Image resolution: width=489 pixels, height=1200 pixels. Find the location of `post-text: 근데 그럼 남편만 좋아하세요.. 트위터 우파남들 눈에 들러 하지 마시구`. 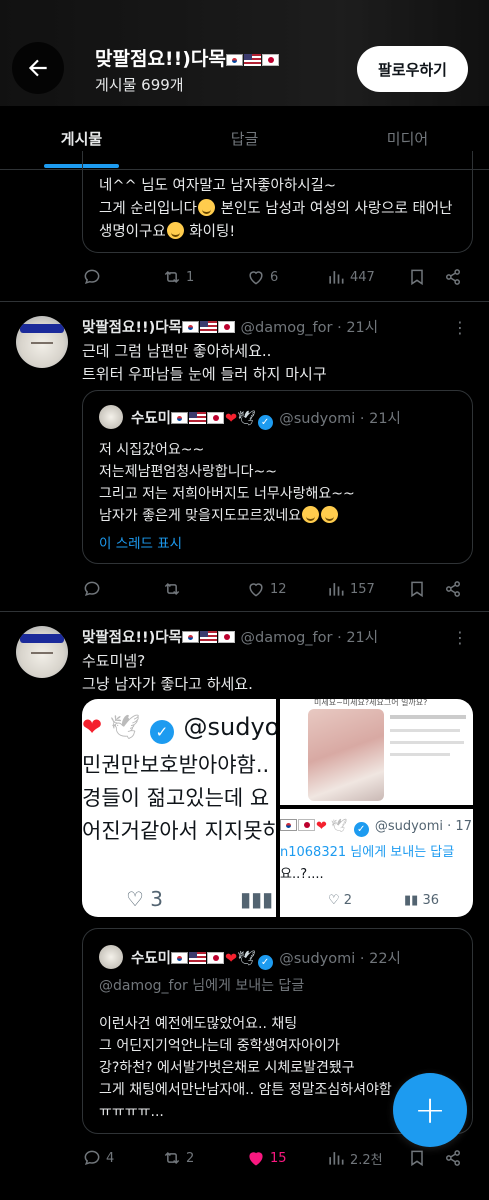

post-text: 근데 그럼 남편만 좋아하세요.. 트위터 우파남들 눈에 들러 하지 마시구 is located at coordinates (204, 362).